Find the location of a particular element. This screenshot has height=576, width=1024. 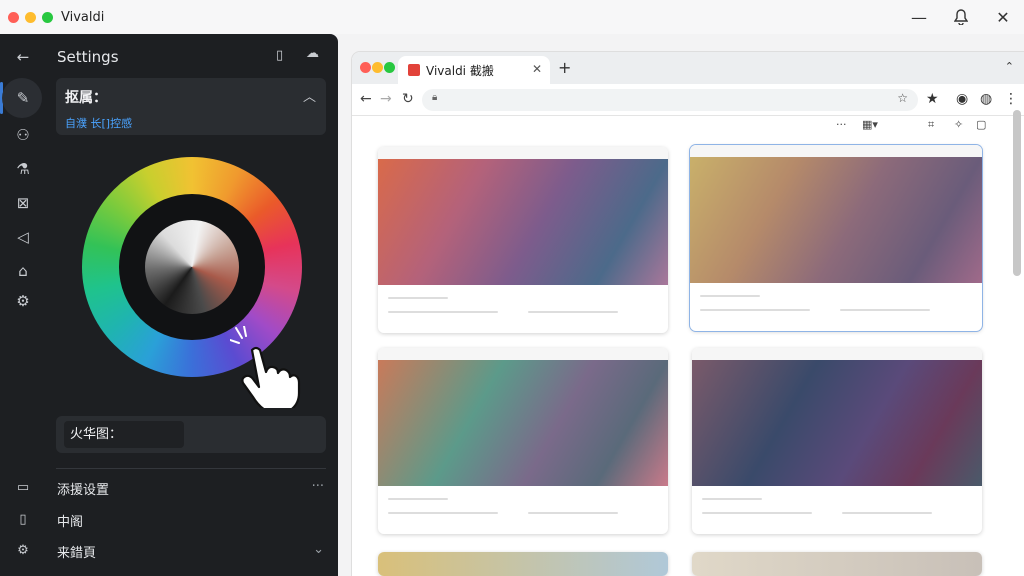

window-icon: ▢ is located at coordinates (981, 124).